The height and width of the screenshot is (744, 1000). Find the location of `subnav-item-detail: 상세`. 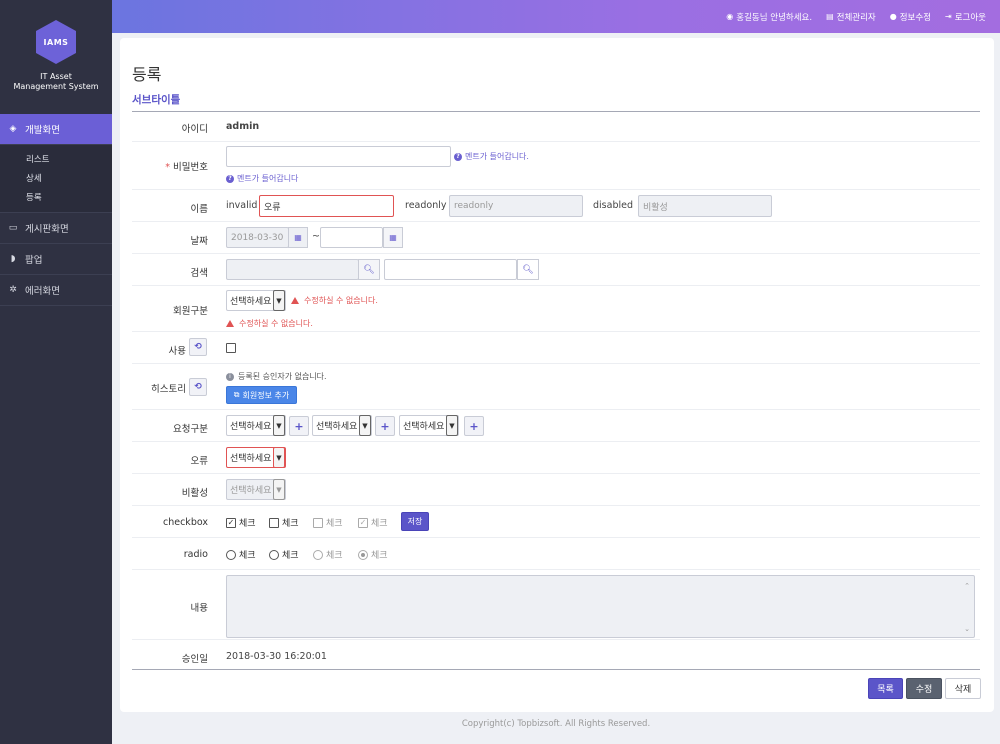

subnav-item-detail: 상세 is located at coordinates (56, 179).